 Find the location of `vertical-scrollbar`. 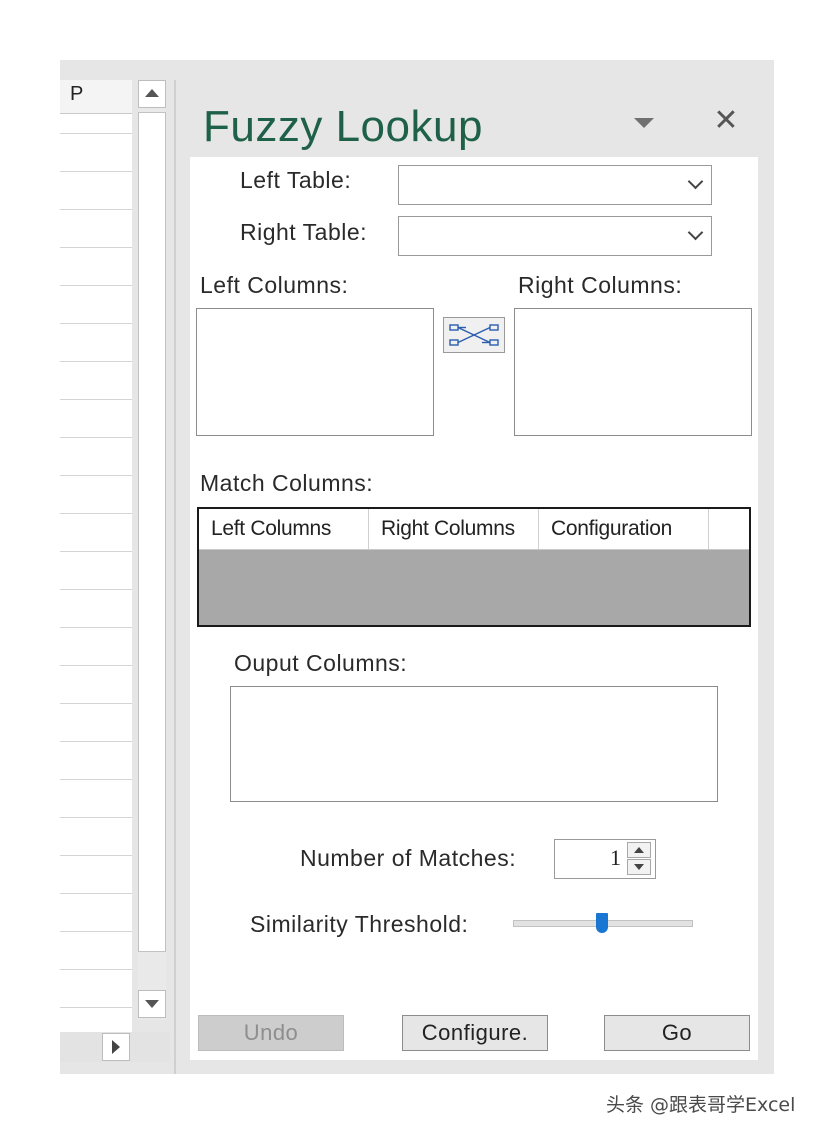

vertical-scrollbar is located at coordinates (152, 550).